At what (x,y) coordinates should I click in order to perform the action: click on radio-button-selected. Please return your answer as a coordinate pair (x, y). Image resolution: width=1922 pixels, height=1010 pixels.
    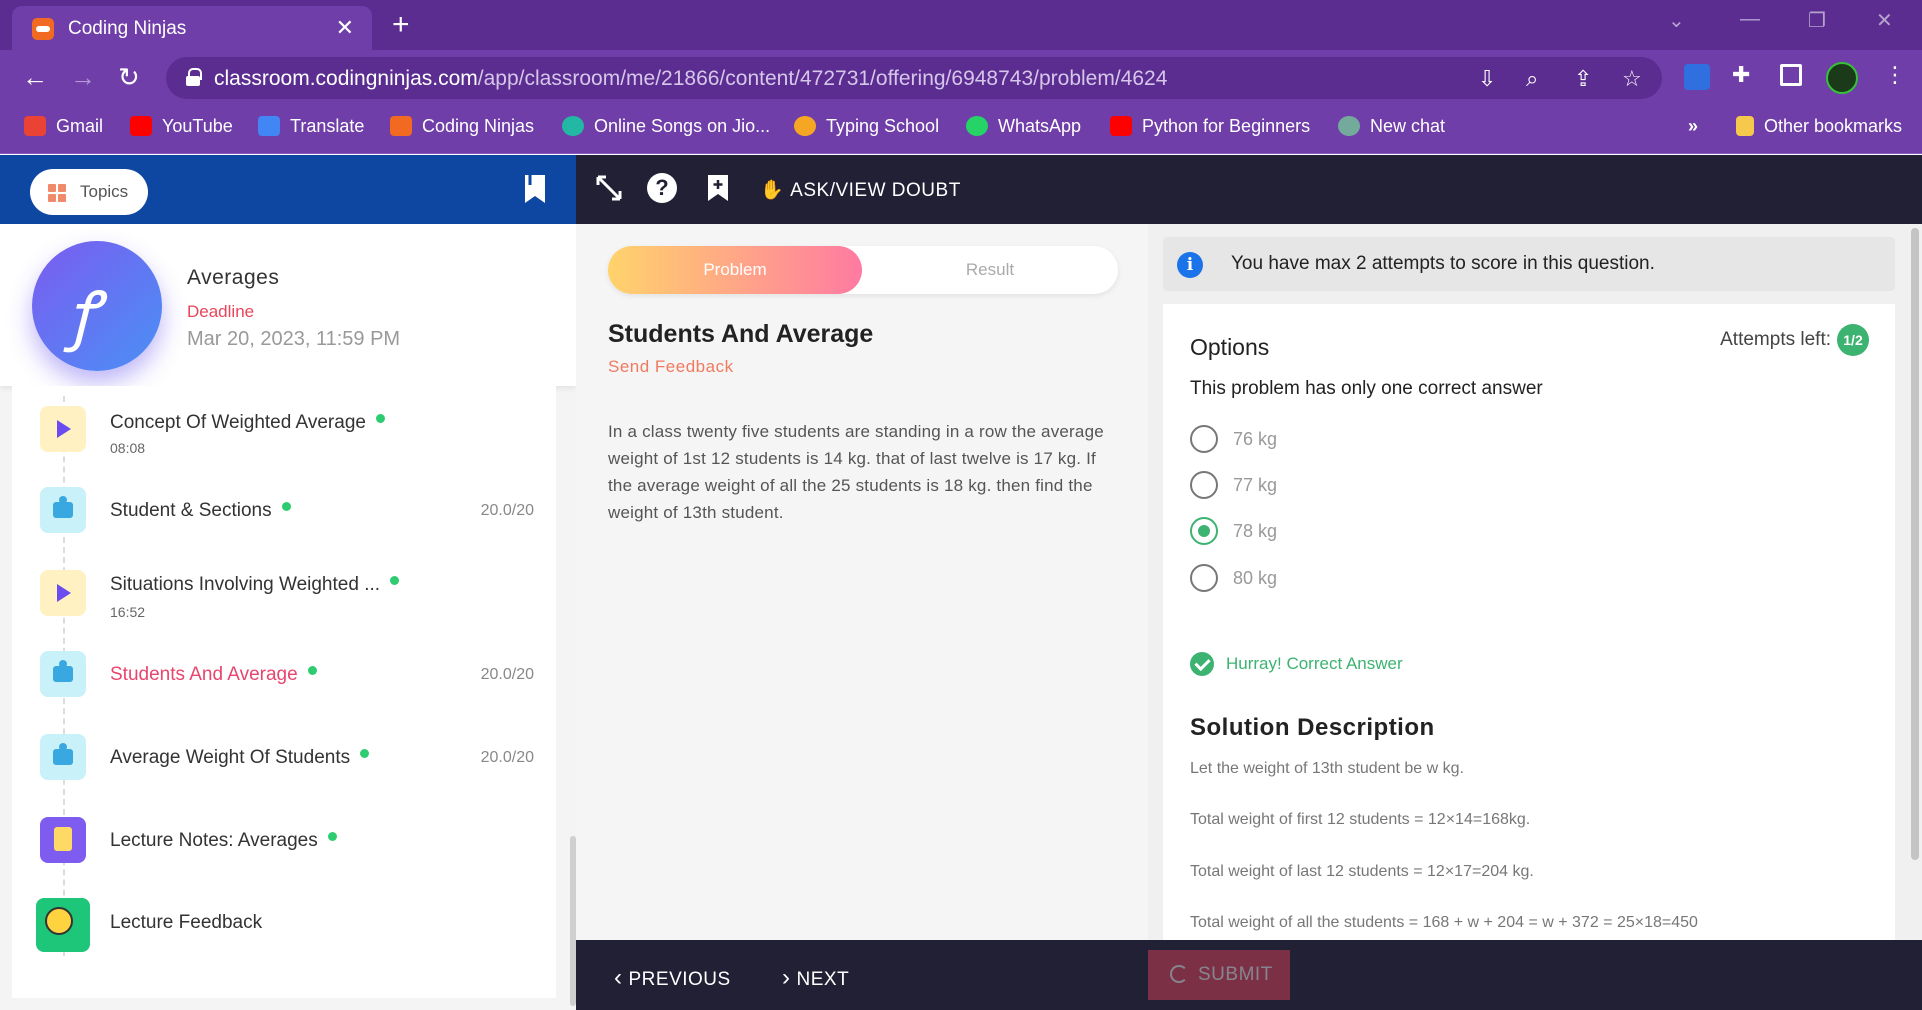
    Looking at the image, I should click on (1204, 531).